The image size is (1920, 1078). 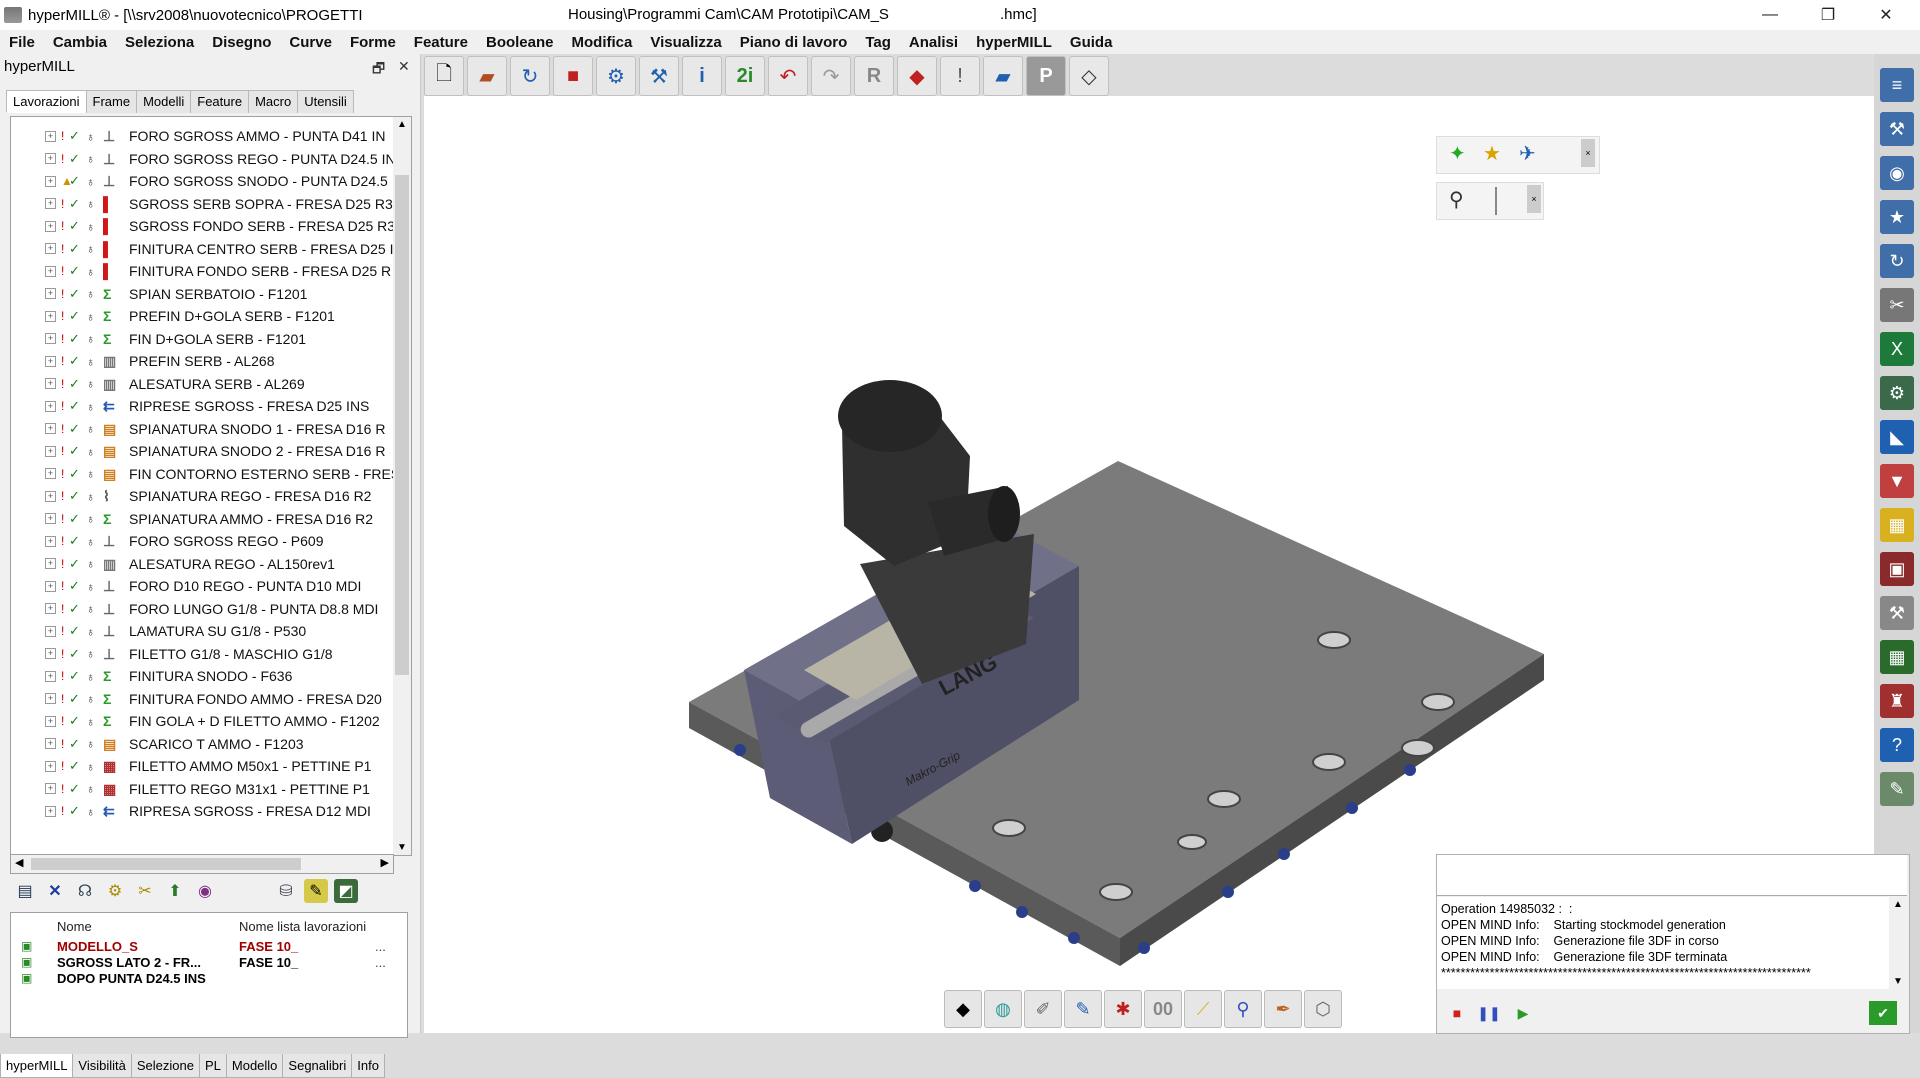 I want to click on tab-utensili: Utensili, so click(x=325, y=101).